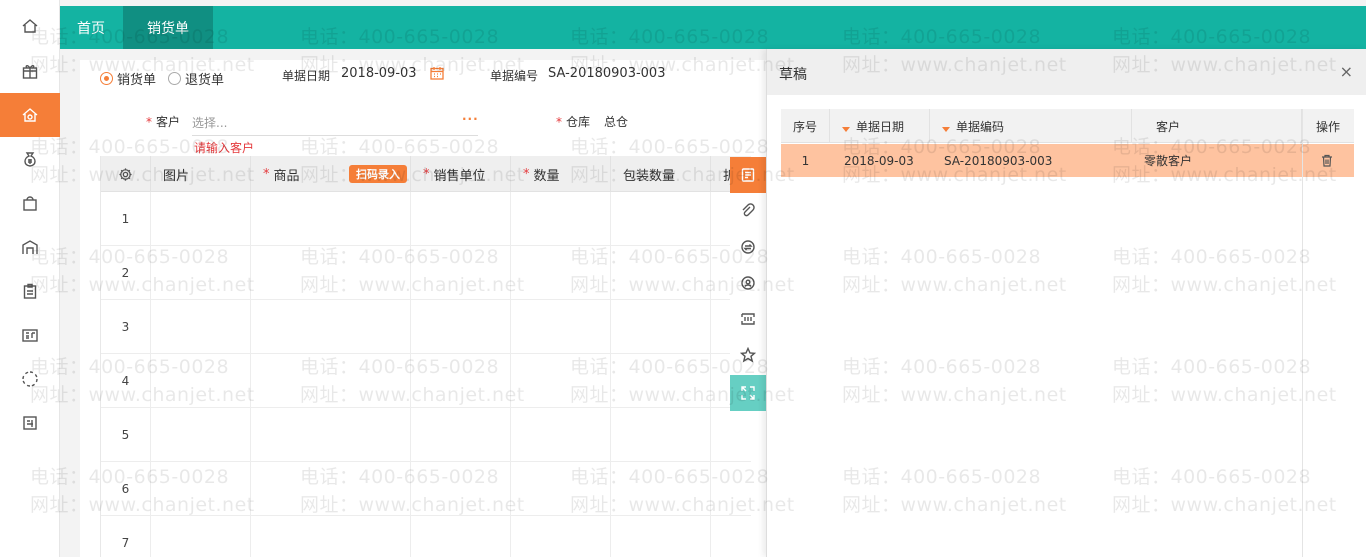  What do you see at coordinates (805, 126) in the screenshot?
I see `col-index: 序号` at bounding box center [805, 126].